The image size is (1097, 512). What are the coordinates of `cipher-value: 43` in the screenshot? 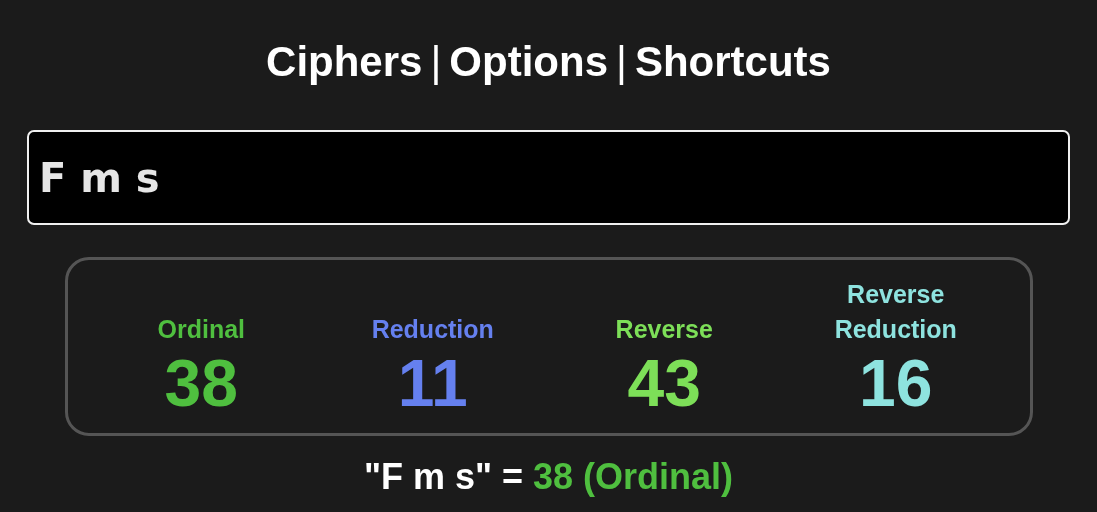 It's located at (664, 383).